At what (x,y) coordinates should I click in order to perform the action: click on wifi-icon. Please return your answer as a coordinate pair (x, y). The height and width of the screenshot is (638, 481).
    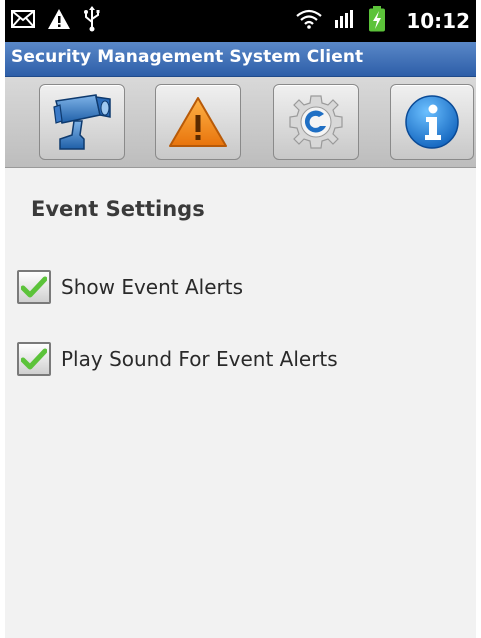
    Looking at the image, I should click on (309, 21).